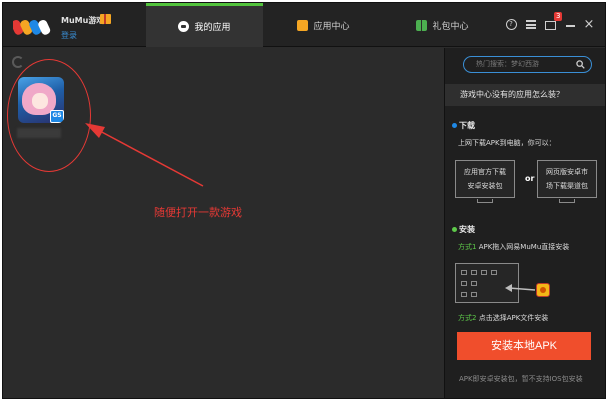 The width and height of the screenshot is (609, 402). I want to click on tab-gift-center: 礼包中心, so click(442, 25).